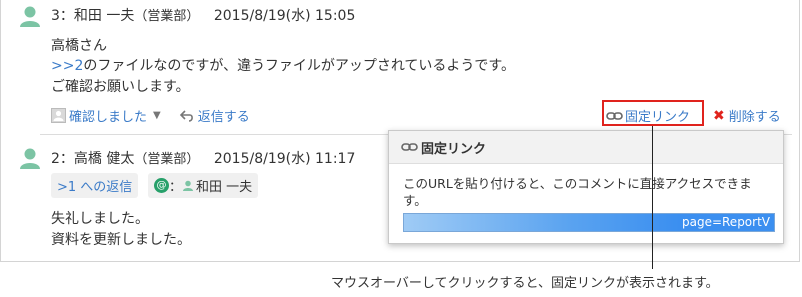  I want to click on popup-description: このURLを貼り付けると、このコメントに直接アクセスできます。, so click(577, 192).